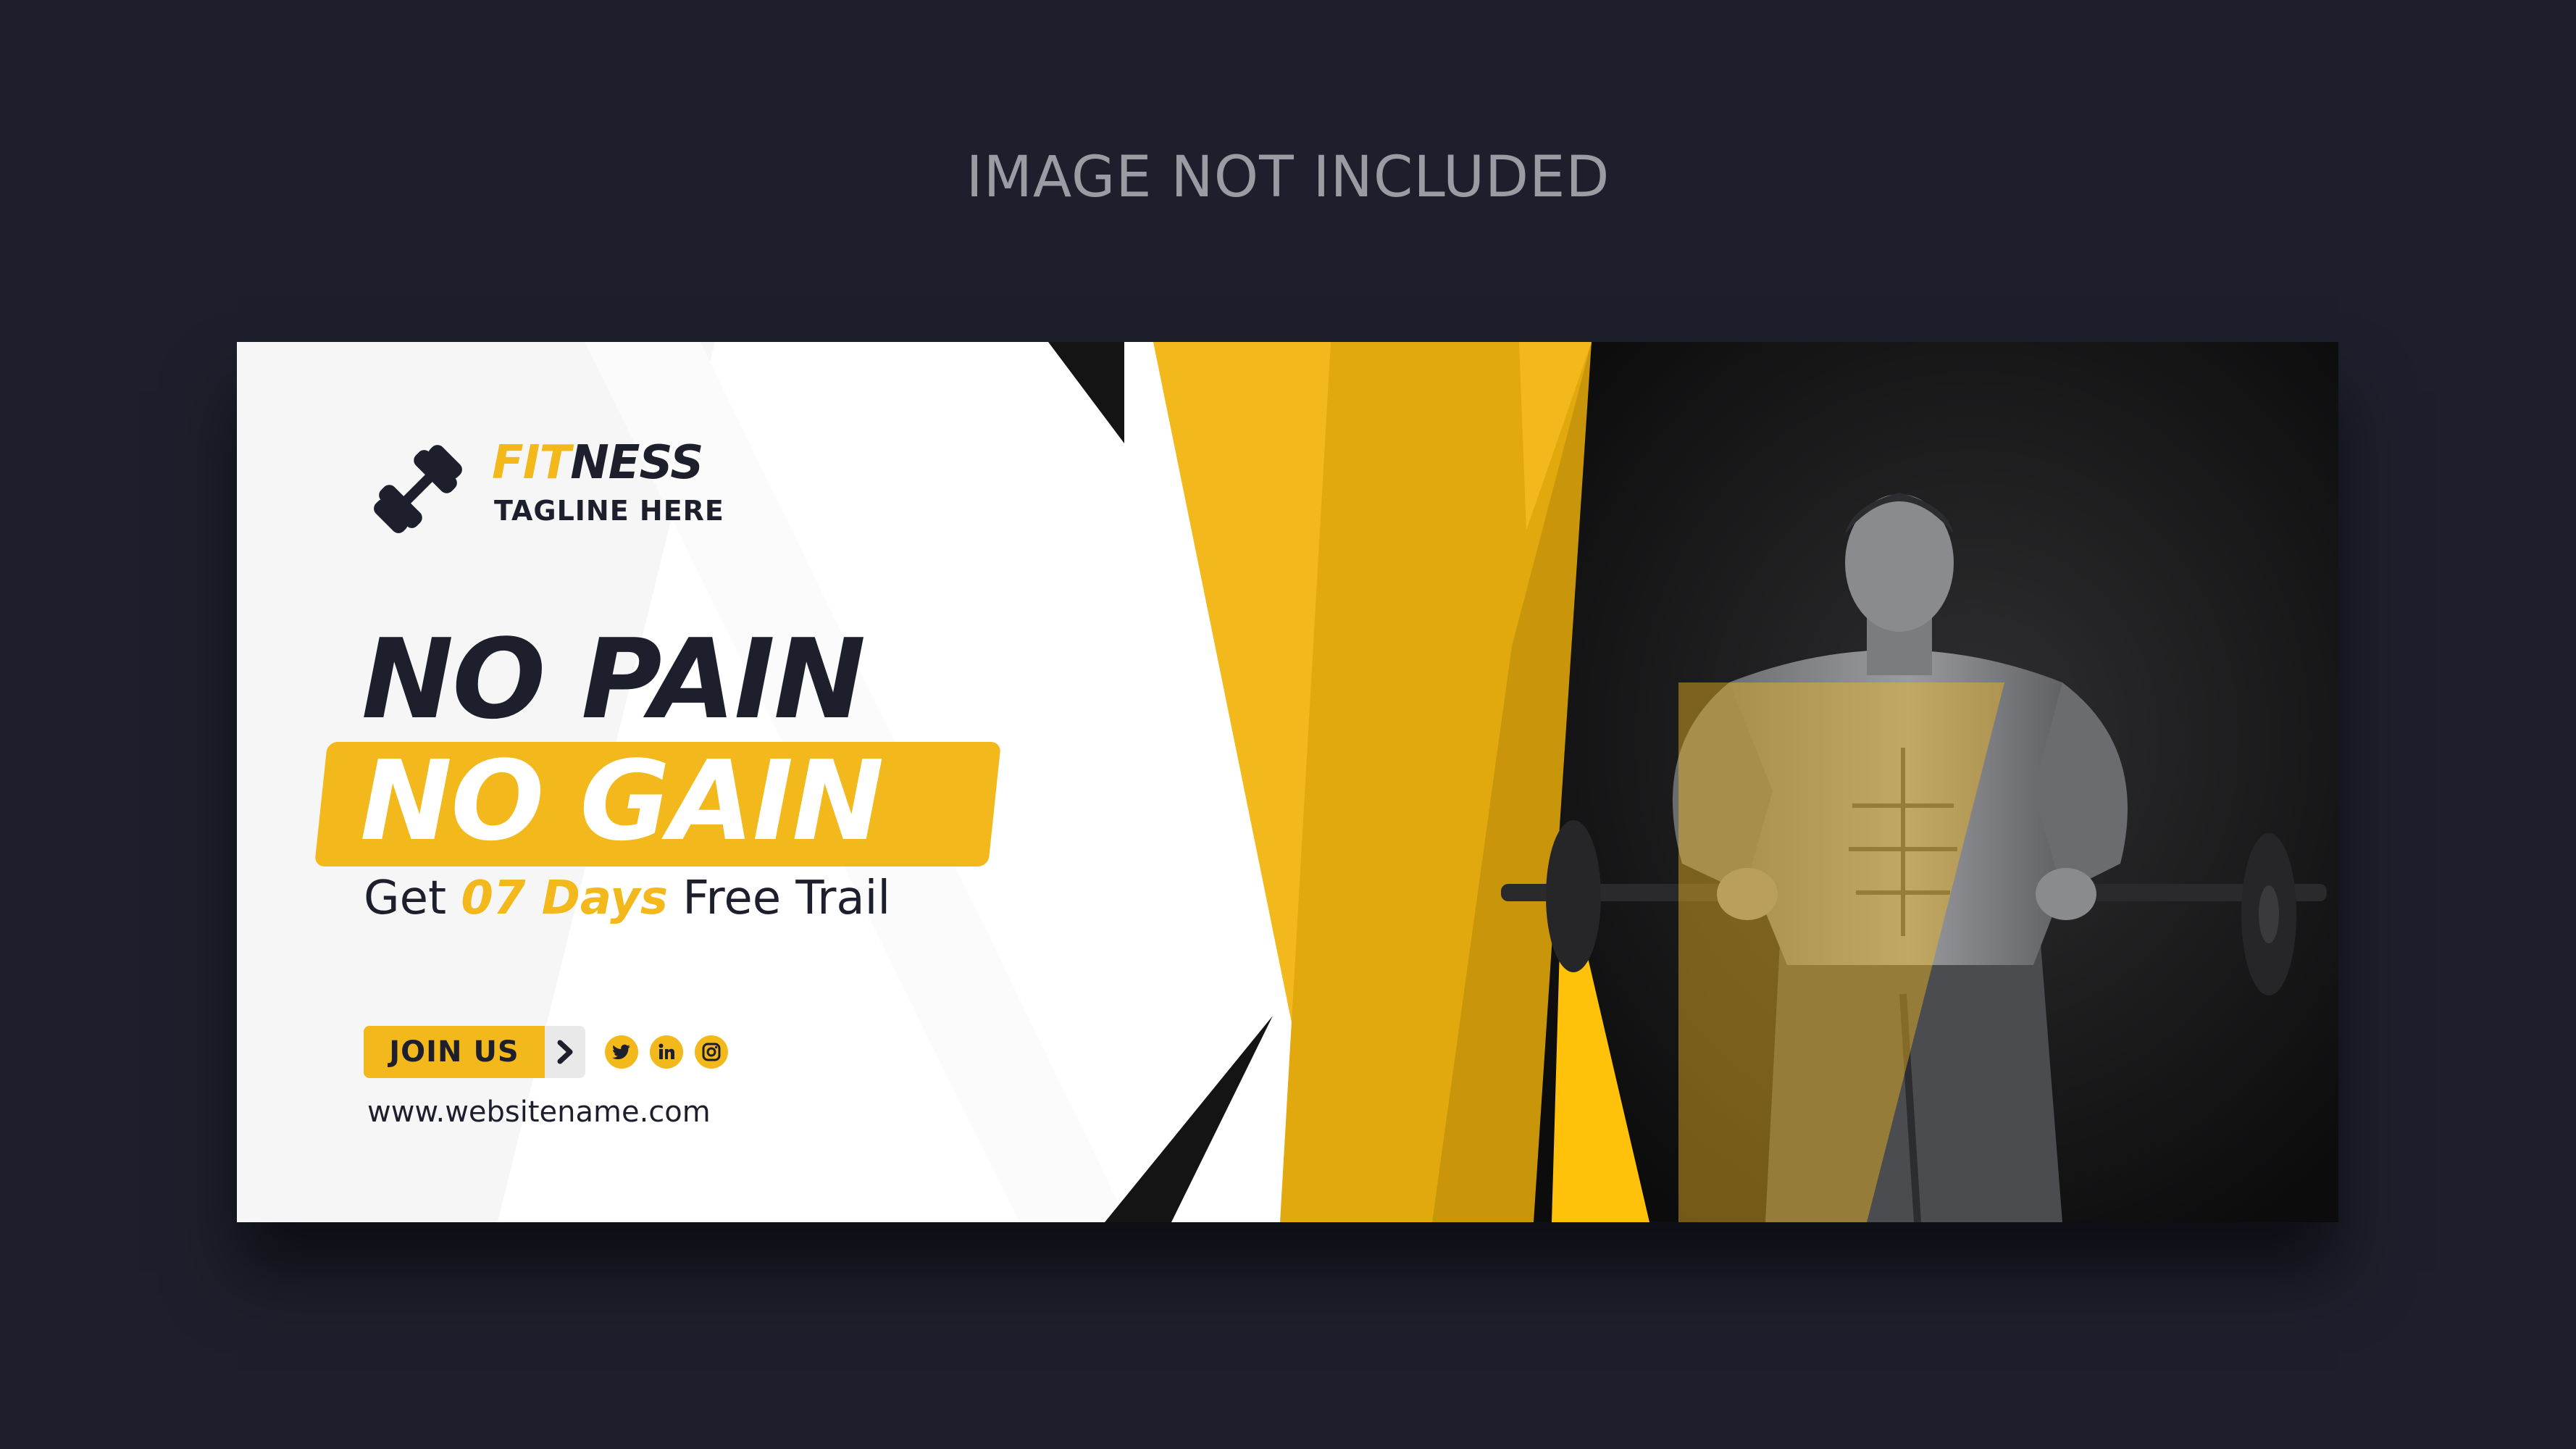 This screenshot has width=2576, height=1449. What do you see at coordinates (454, 1052) in the screenshot?
I see `join-us-button: JOIN US` at bounding box center [454, 1052].